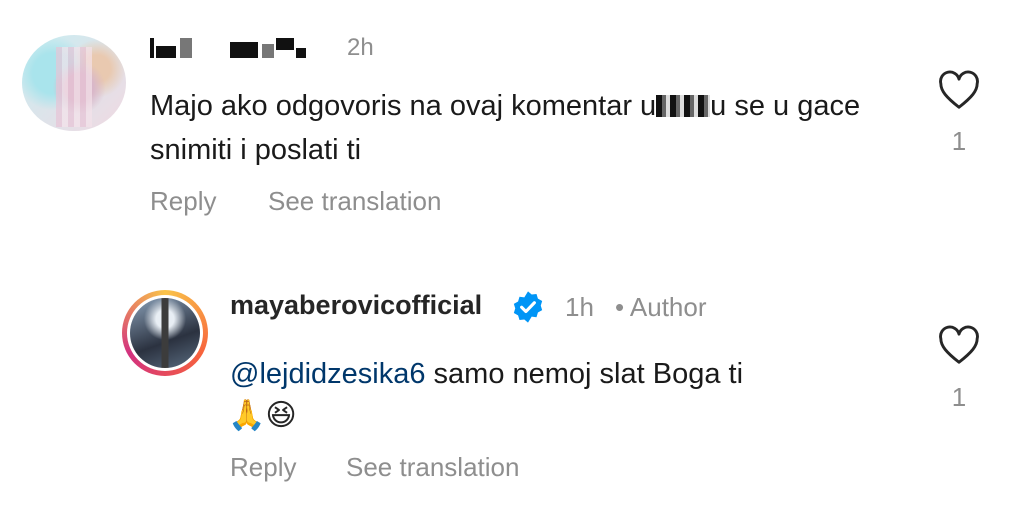  I want to click on avatar-photo, so click(165, 333).